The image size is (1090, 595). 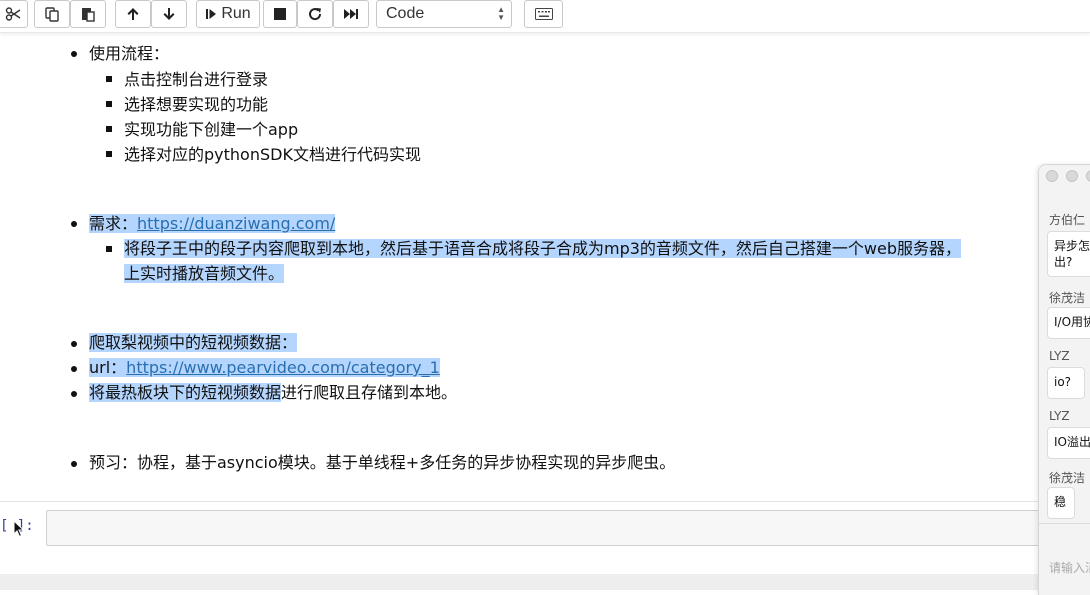 I want to click on select-arrows-icon: ▲ ▼, so click(x=501, y=13).